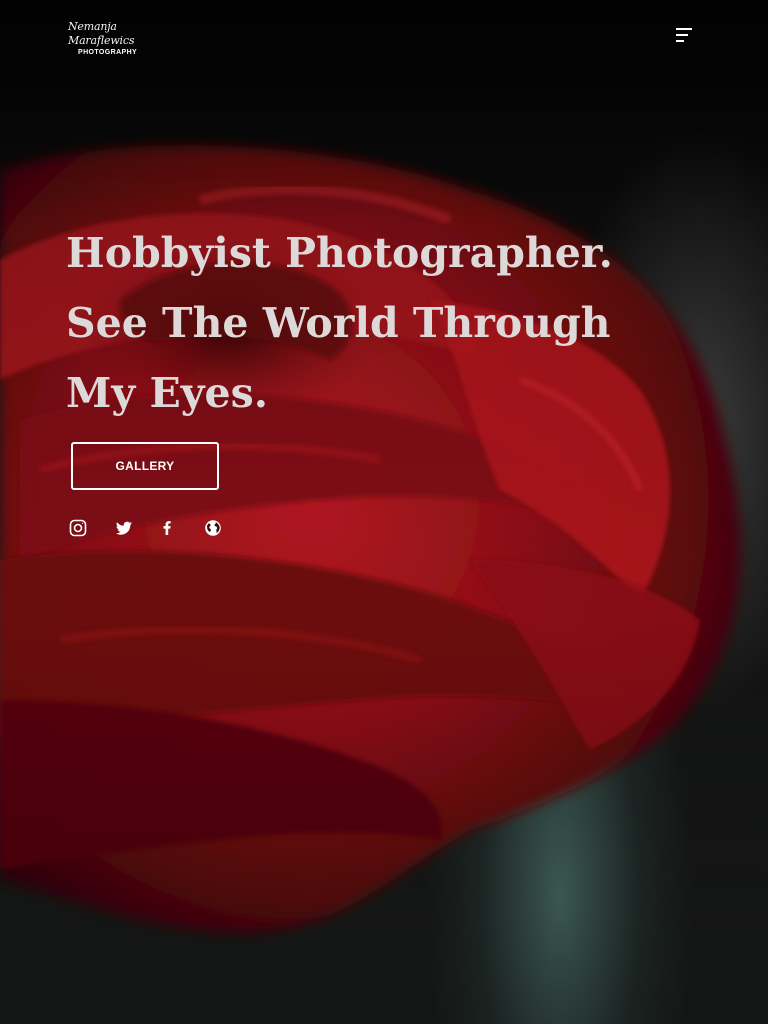 Image resolution: width=768 pixels, height=1024 pixels. What do you see at coordinates (78, 528) in the screenshot?
I see `instagram-icon` at bounding box center [78, 528].